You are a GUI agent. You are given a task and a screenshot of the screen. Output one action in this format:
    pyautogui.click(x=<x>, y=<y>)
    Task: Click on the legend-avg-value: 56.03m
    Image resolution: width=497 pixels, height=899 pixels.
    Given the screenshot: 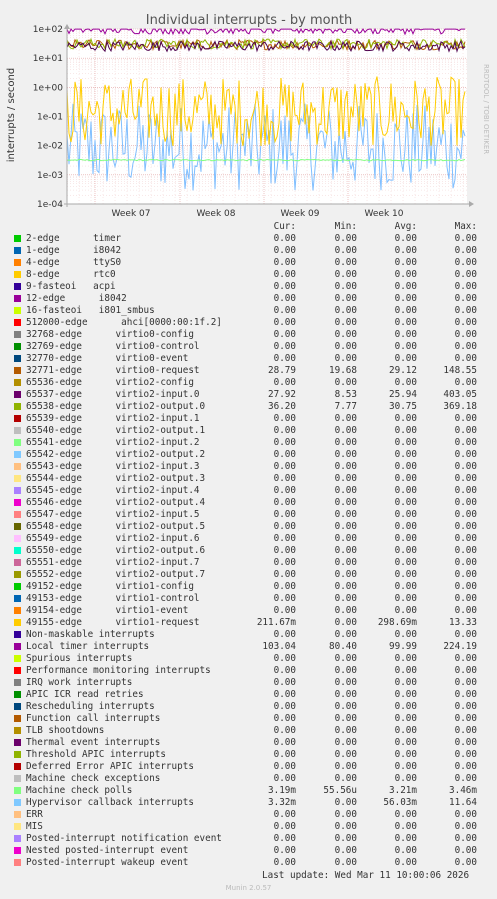 What is the action you would take?
    pyautogui.click(x=400, y=802)
    